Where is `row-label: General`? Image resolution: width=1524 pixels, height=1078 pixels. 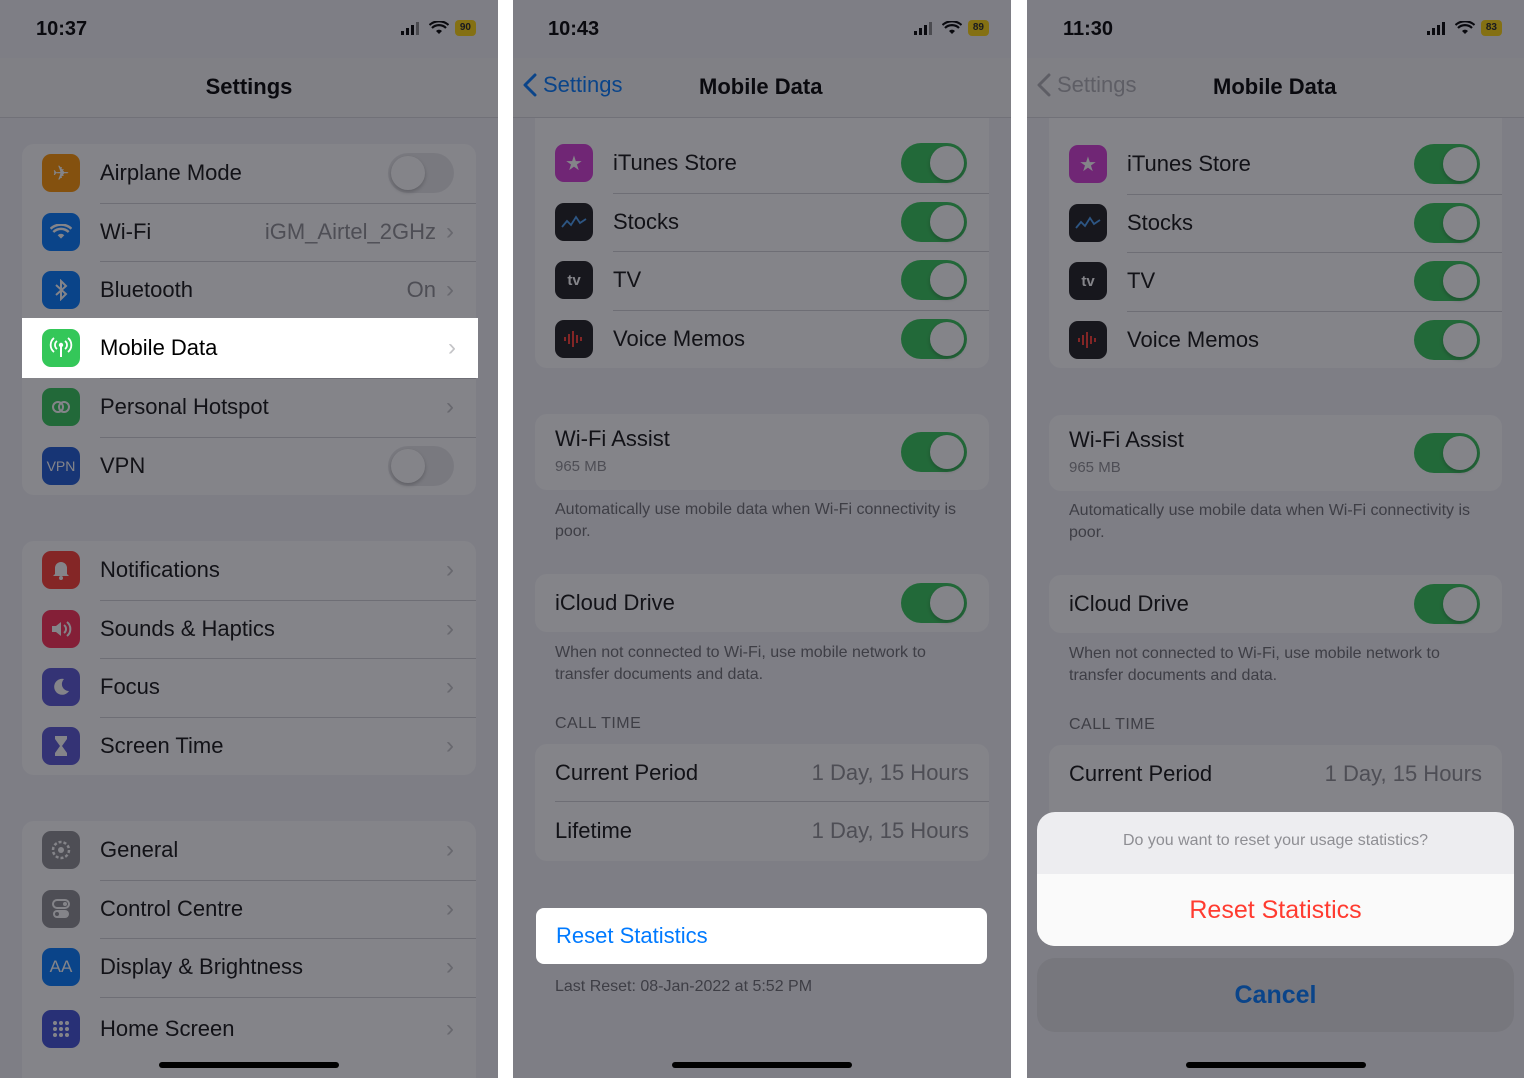 row-label: General is located at coordinates (139, 850).